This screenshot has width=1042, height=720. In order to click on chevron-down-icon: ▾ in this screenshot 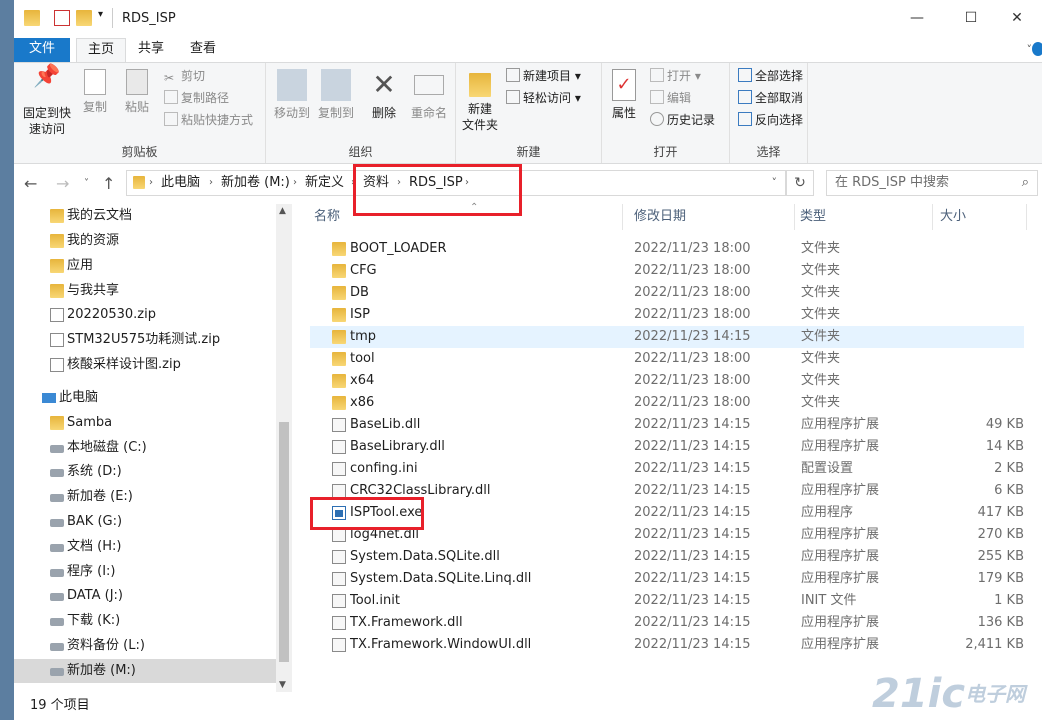, I will do `click(100, 14)`.